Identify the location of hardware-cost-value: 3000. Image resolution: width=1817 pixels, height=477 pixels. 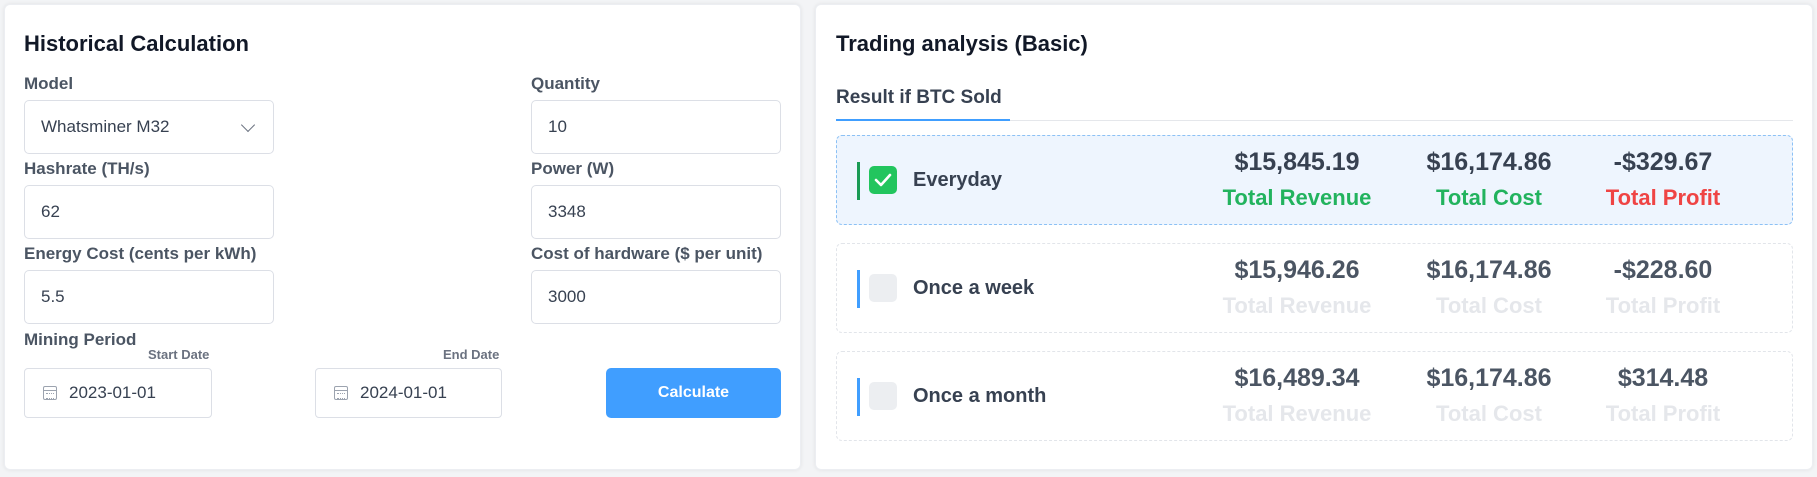
(567, 296).